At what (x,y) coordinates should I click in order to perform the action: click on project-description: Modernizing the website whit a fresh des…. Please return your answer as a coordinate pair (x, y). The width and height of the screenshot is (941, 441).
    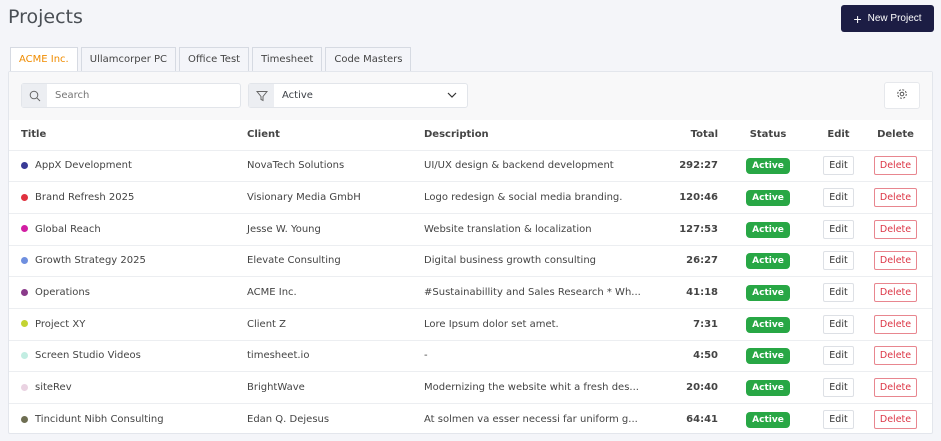
    Looking at the image, I should click on (536, 387).